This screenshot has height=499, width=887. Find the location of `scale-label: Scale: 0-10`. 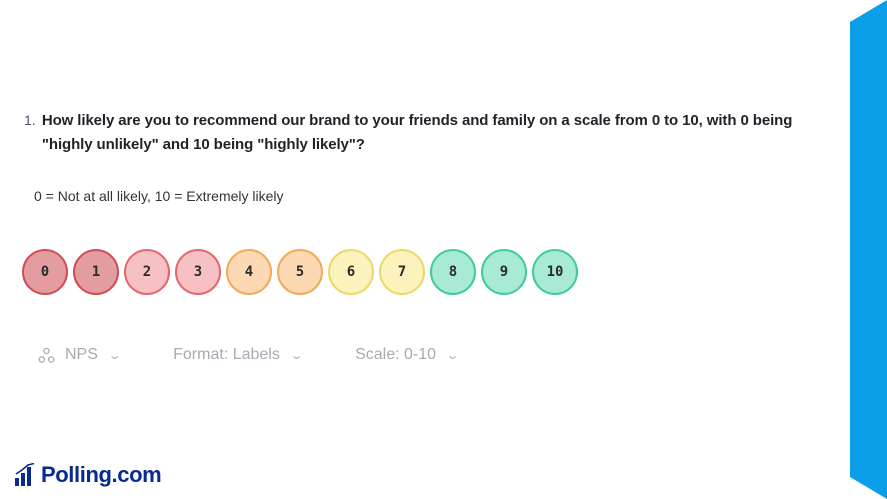

scale-label: Scale: 0-10 is located at coordinates (395, 354).